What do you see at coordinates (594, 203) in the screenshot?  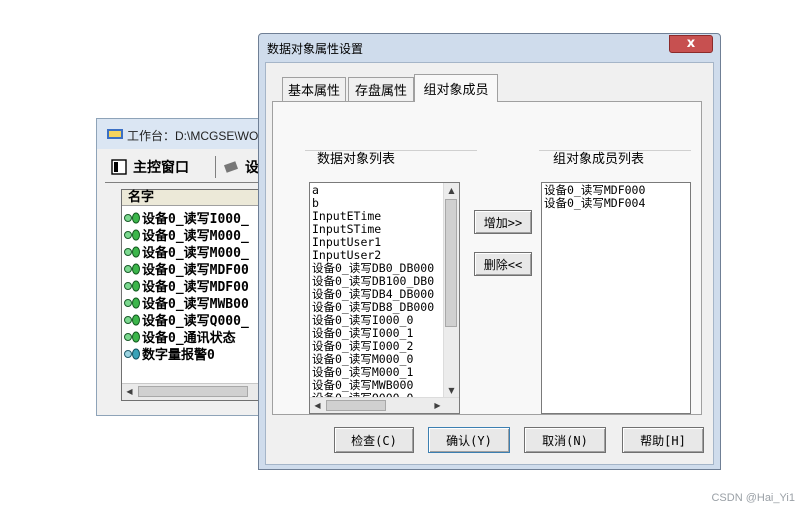 I see `list-item: 设备0_读写MDF004` at bounding box center [594, 203].